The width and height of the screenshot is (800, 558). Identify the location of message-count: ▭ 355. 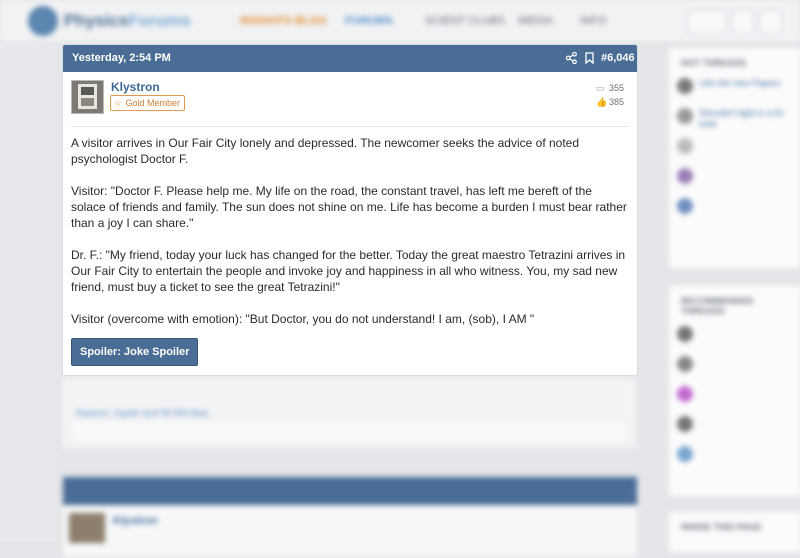
(610, 88).